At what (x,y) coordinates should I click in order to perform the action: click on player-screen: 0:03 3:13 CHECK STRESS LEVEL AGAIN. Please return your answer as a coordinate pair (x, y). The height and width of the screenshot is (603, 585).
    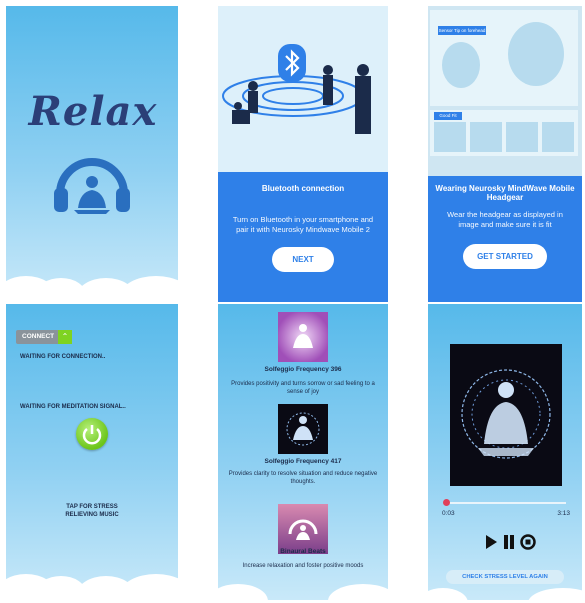
    Looking at the image, I should click on (505, 452).